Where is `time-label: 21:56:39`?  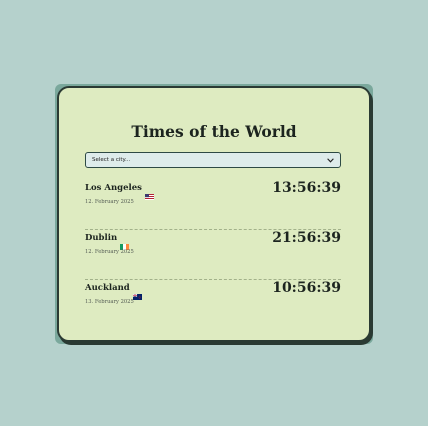 time-label: 21:56:39 is located at coordinates (306, 238).